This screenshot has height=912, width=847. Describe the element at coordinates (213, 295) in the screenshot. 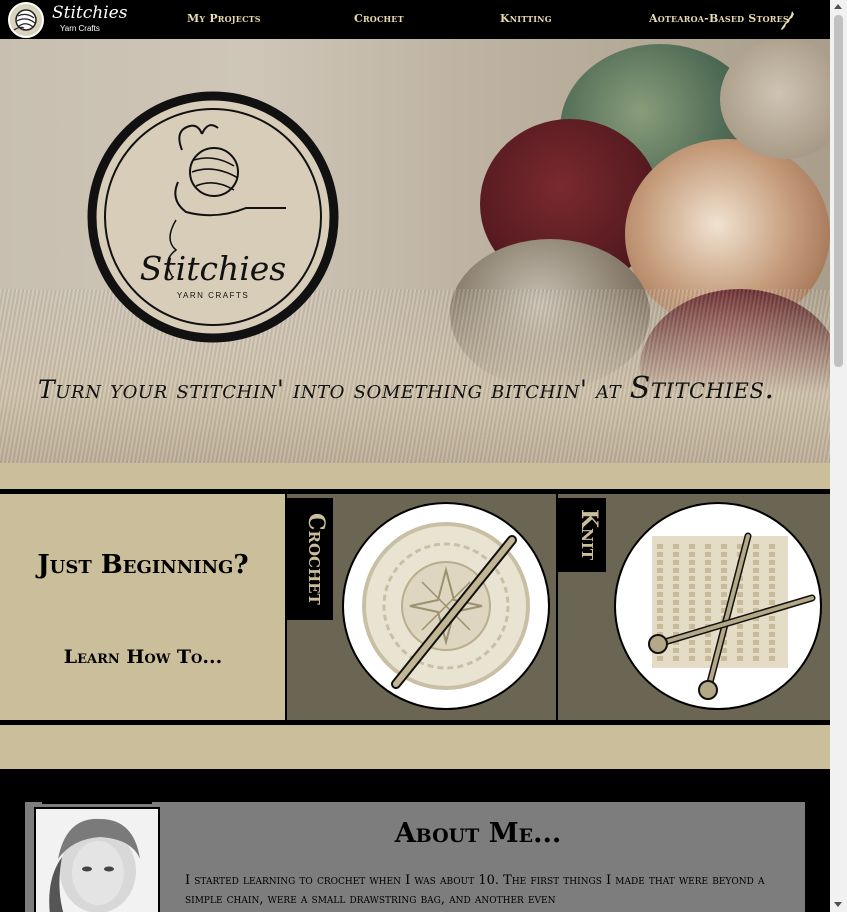

I see `logo-subtitle: YARN CRAFTS` at that location.